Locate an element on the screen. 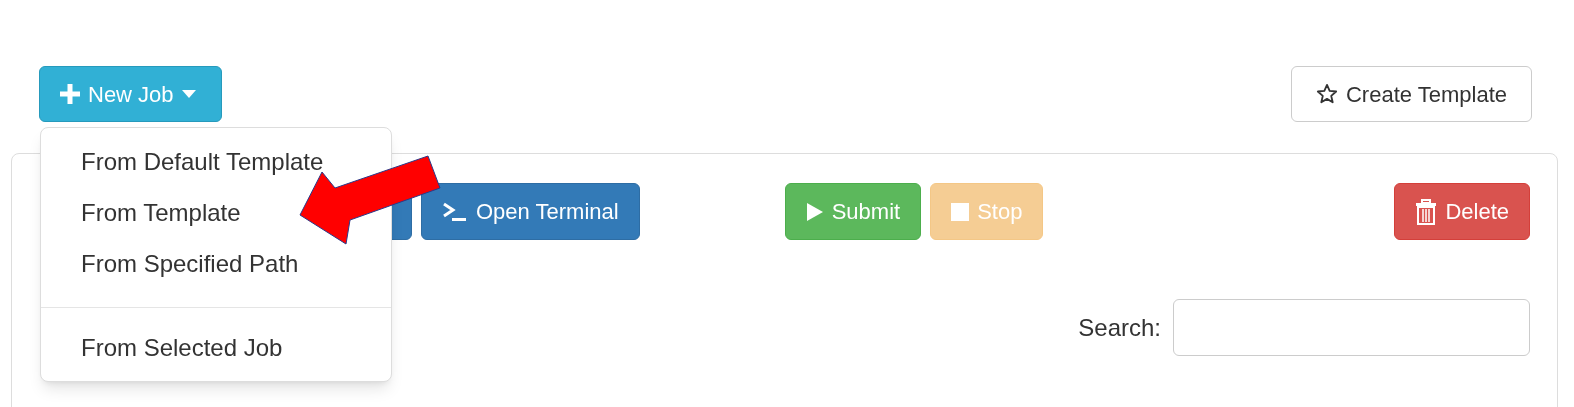 The image size is (1574, 407). toolbar-button: Open Terminal is located at coordinates (530, 211).